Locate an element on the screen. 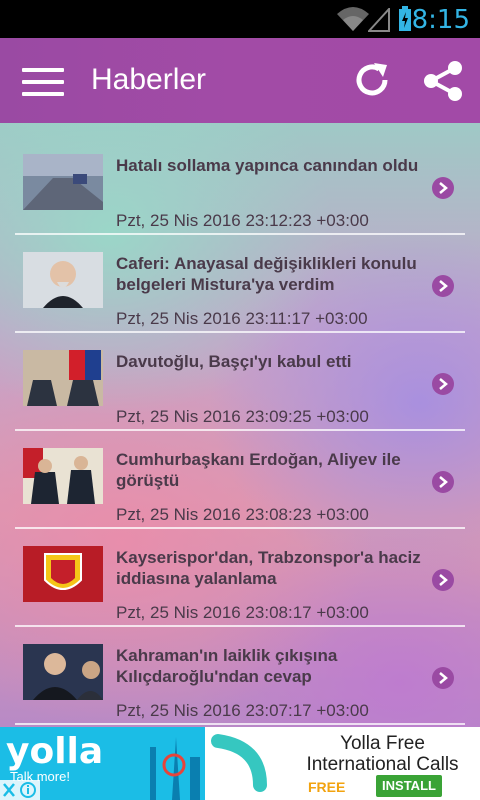  ad-price-label: FREE is located at coordinates (327, 787).